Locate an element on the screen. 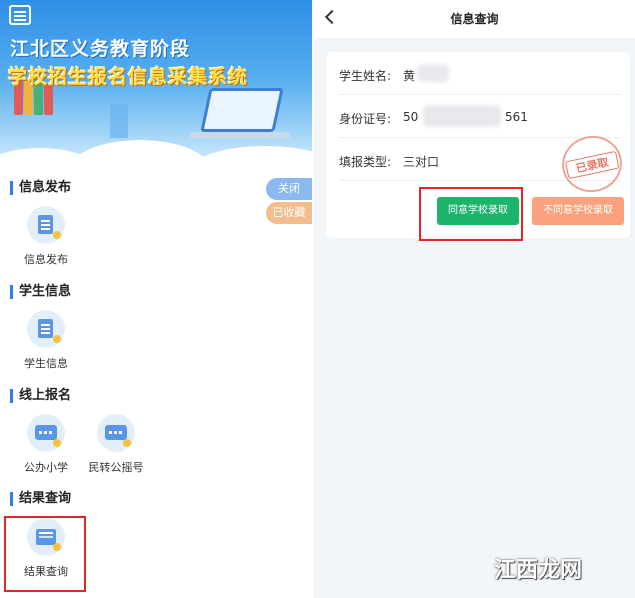 This screenshot has height=598, width=635. tile-info-release: 信息发布 is located at coordinates (46, 236).